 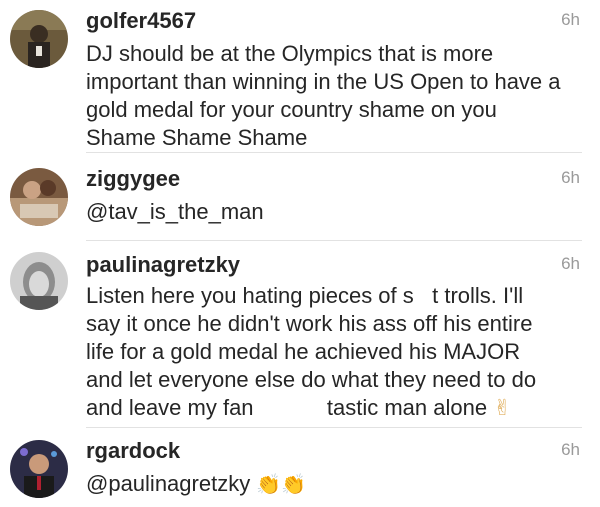 I want to click on clapping-hands-emoji: 👏👏, so click(x=281, y=485).